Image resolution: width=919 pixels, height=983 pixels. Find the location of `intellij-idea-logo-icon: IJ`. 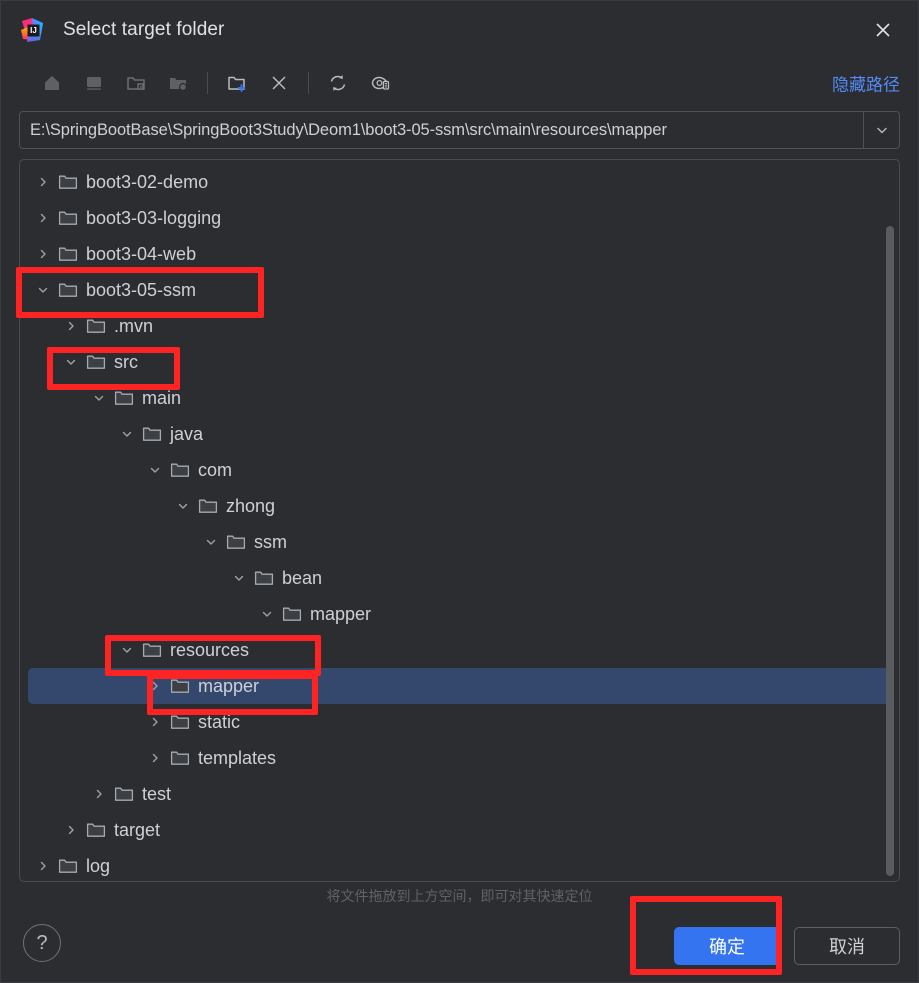

intellij-idea-logo-icon: IJ is located at coordinates (32, 30).